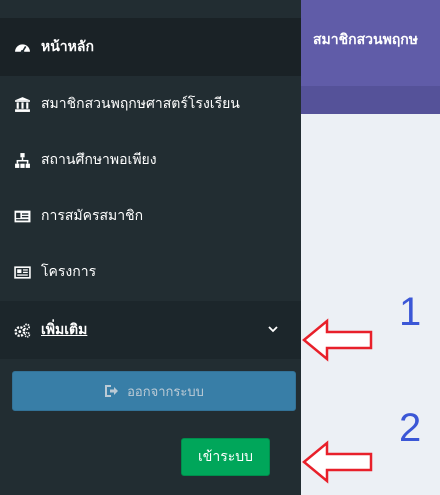 The height and width of the screenshot is (495, 440). I want to click on sidebar-item-home: หน้าหลัก, so click(150, 47).